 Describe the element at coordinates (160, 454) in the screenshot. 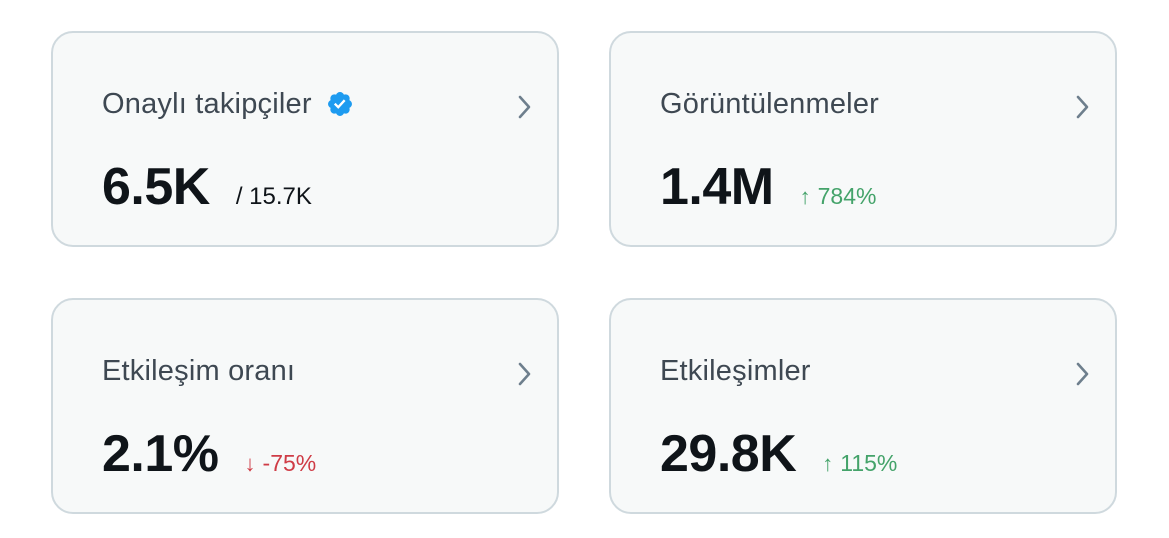

I see `metric-value: 2.1%` at that location.